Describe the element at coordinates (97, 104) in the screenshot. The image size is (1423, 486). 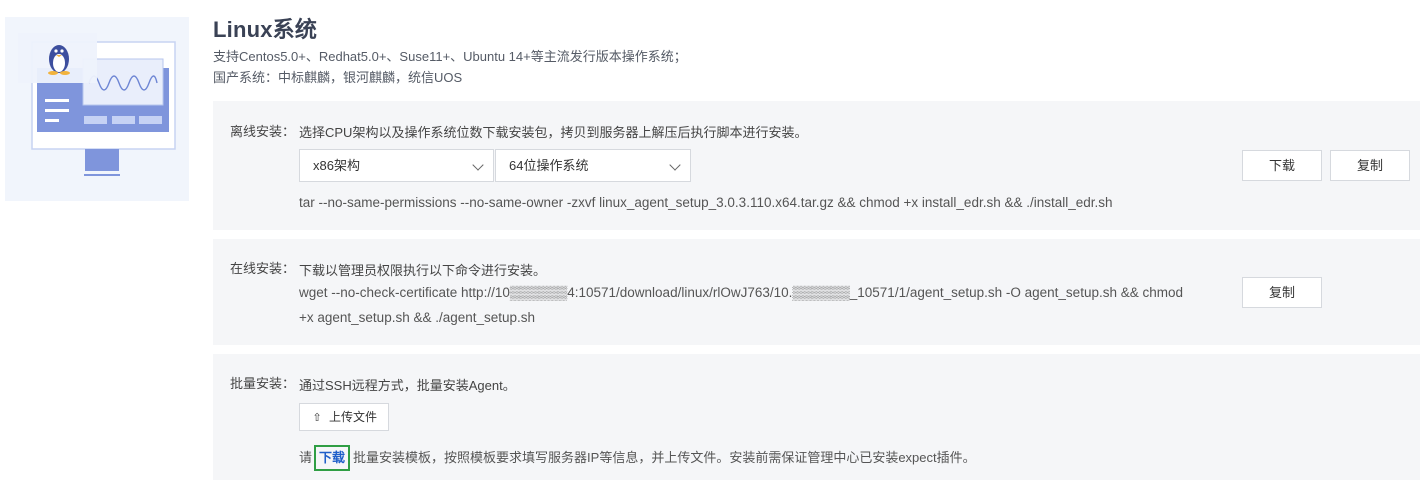
I see `linux-penguin-monitor-icon` at that location.